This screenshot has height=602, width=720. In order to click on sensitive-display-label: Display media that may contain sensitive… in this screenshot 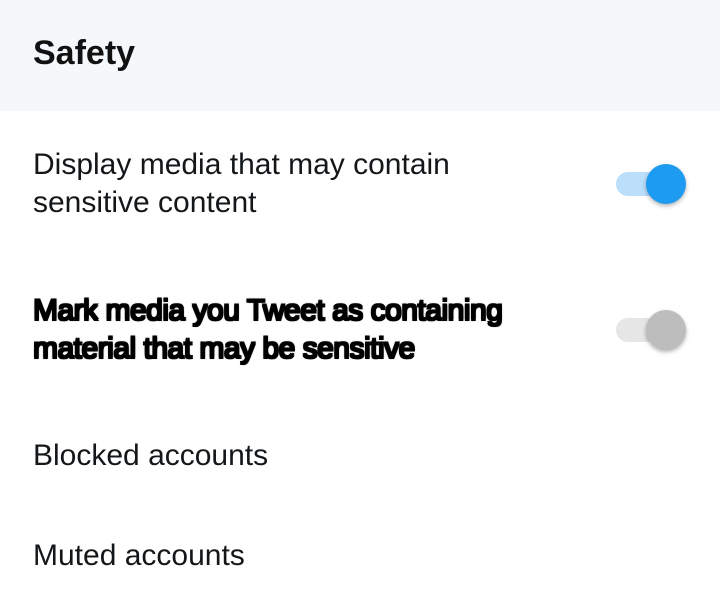, I will do `click(241, 183)`.